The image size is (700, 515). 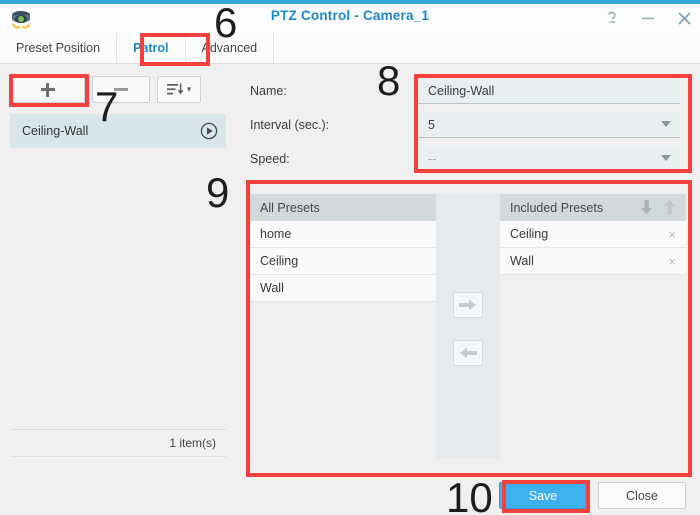 I want to click on remove-preset-button, so click(x=468, y=353).